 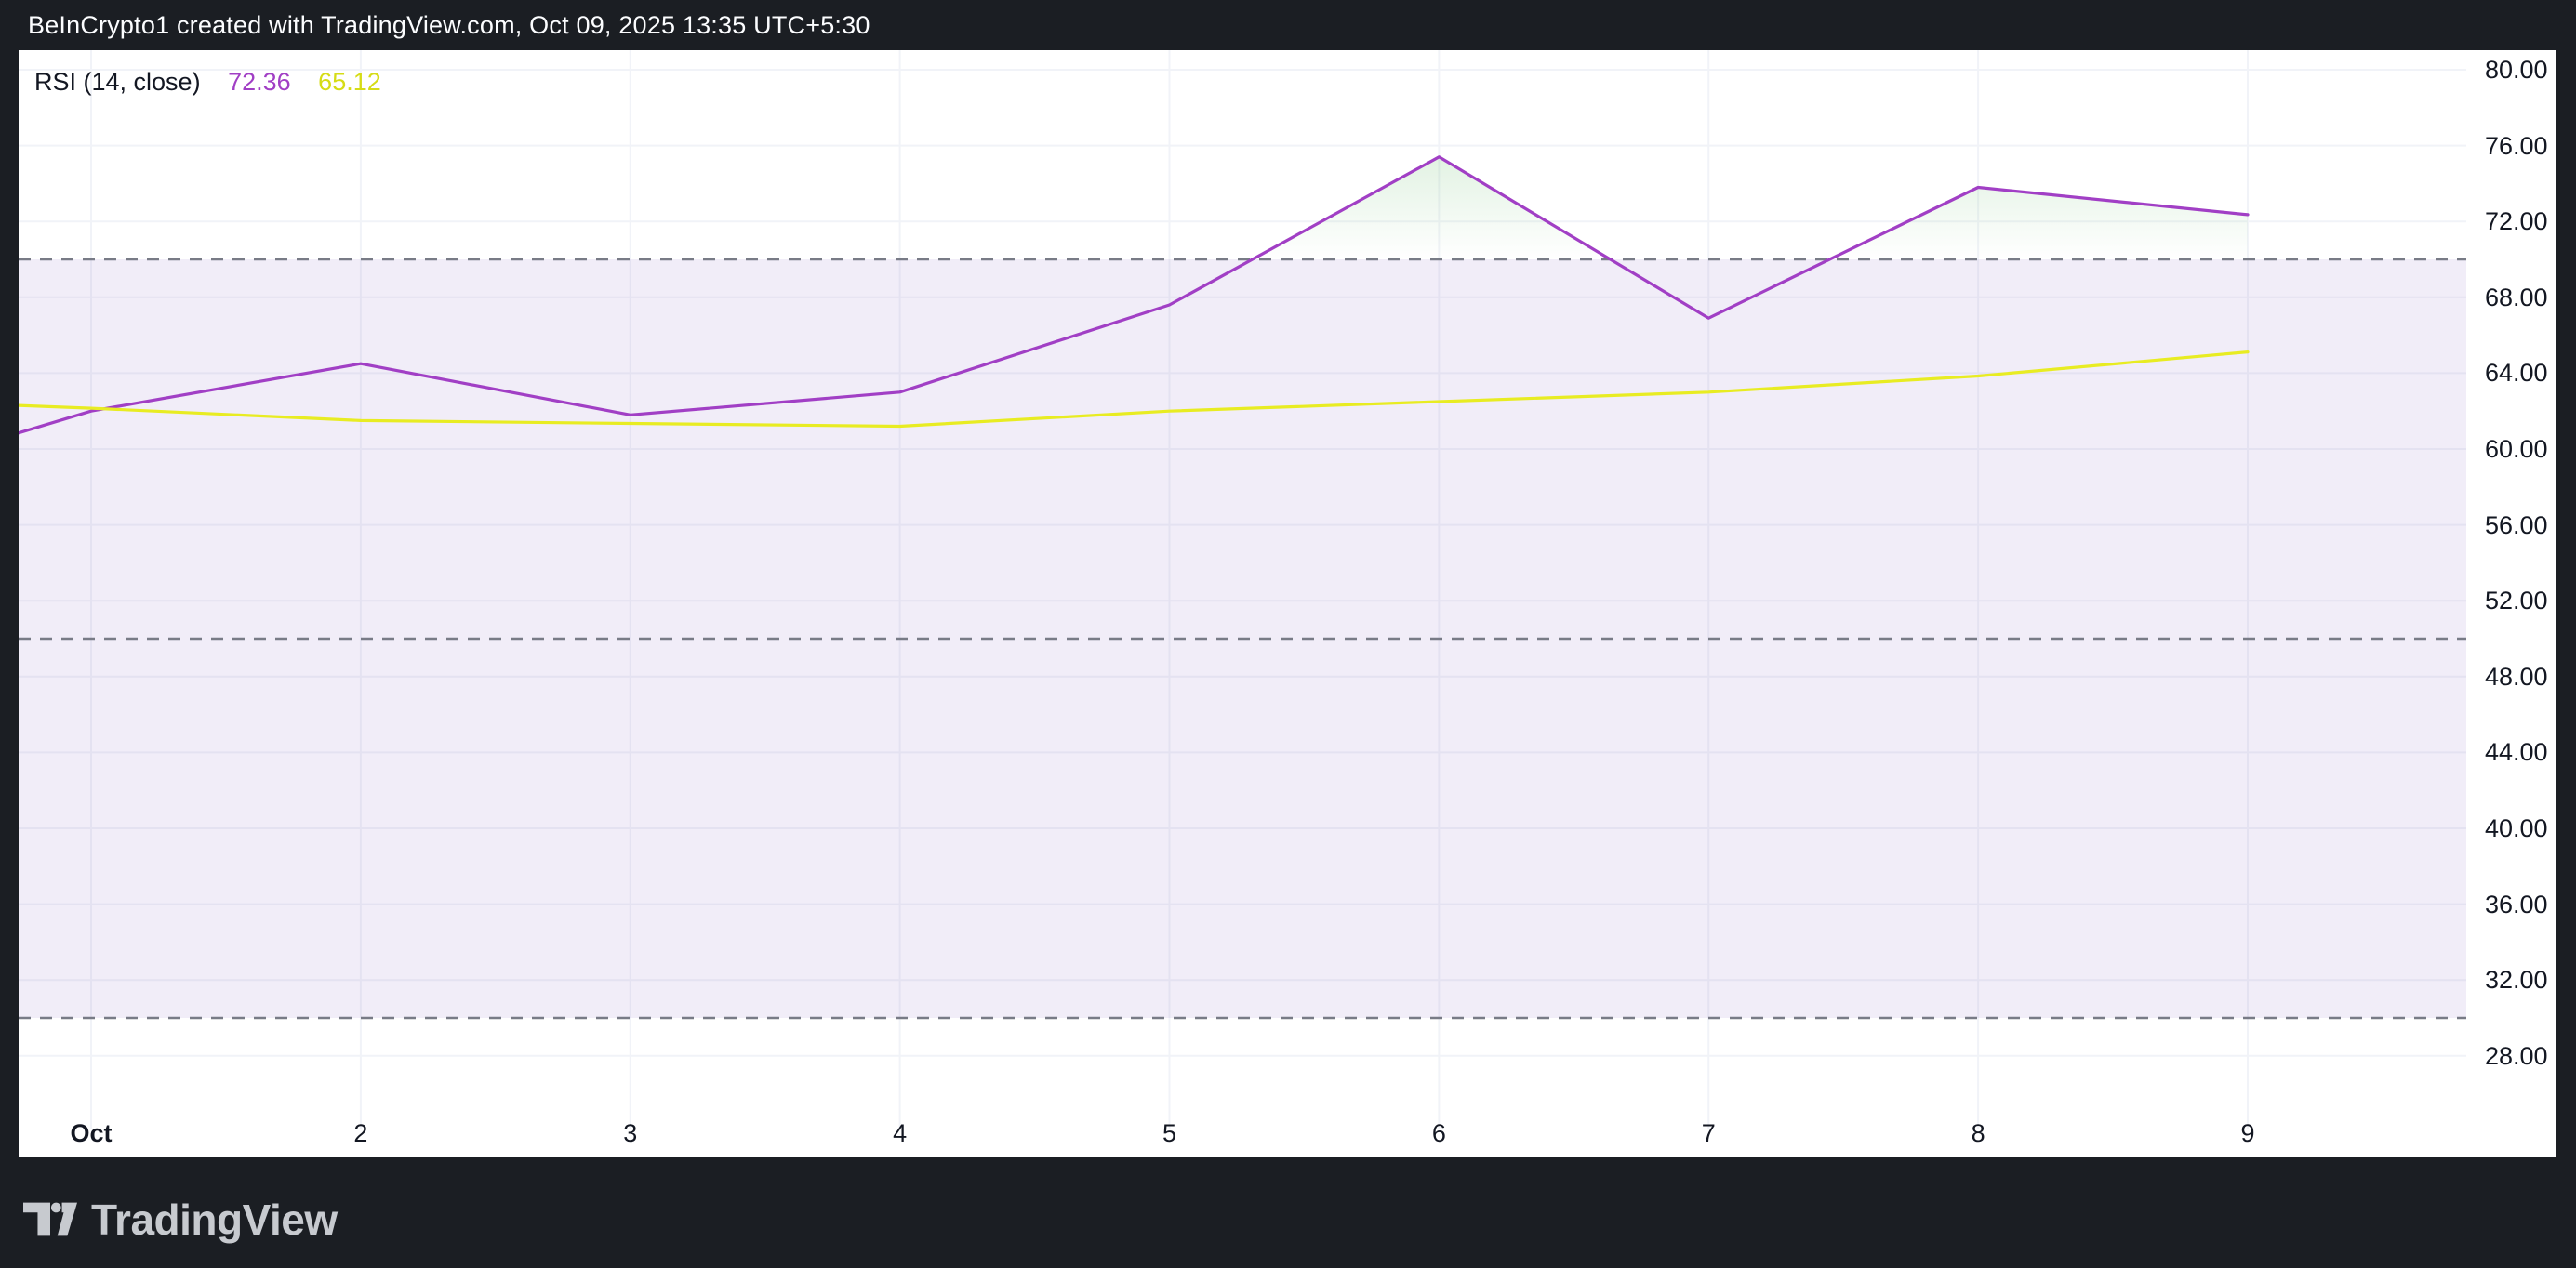 What do you see at coordinates (2247, 1133) in the screenshot?
I see `x-axis-label: 9` at bounding box center [2247, 1133].